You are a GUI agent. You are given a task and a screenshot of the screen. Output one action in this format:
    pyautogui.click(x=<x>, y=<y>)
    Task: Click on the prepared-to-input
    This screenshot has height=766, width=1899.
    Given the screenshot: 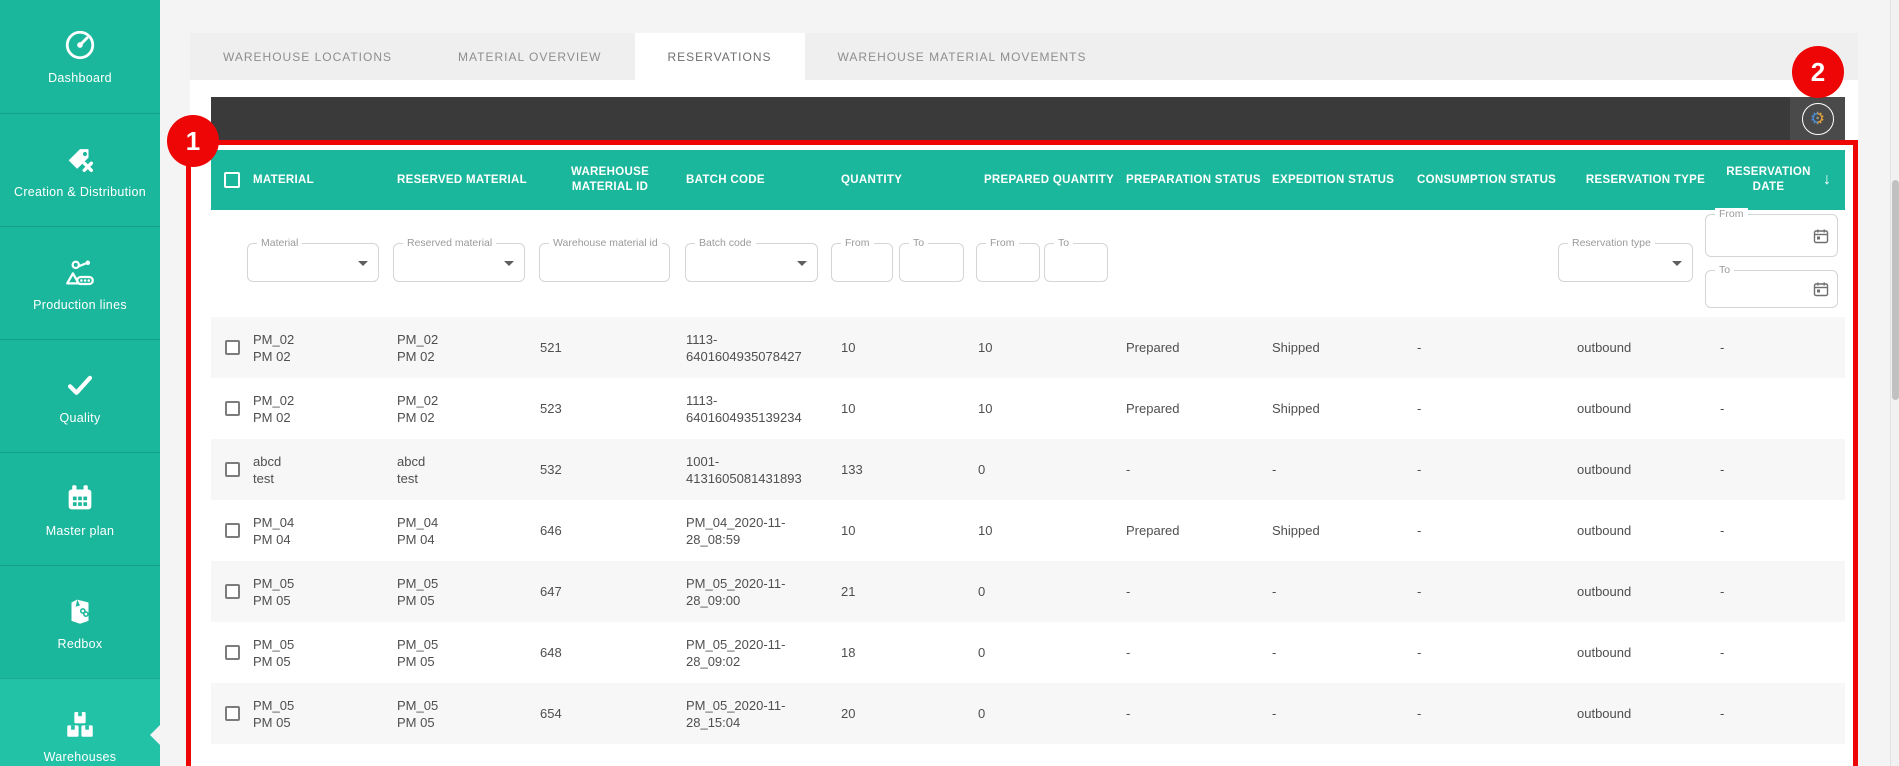 What is the action you would take?
    pyautogui.click(x=1076, y=262)
    